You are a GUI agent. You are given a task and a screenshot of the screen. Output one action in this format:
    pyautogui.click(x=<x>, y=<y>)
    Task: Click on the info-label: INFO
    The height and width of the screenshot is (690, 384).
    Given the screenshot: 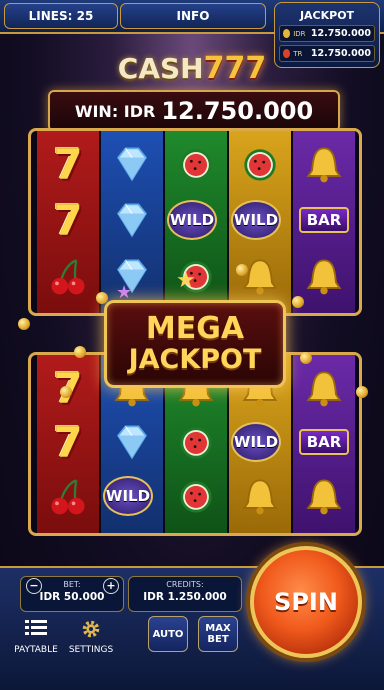 What is the action you would take?
    pyautogui.click(x=193, y=16)
    